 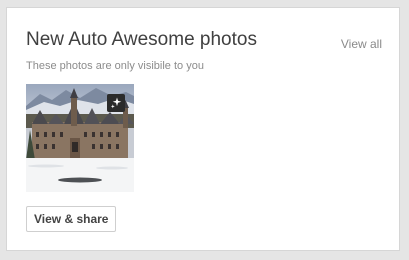 What do you see at coordinates (115, 66) in the screenshot?
I see `card-subtitle: These photos are only visibile to you` at bounding box center [115, 66].